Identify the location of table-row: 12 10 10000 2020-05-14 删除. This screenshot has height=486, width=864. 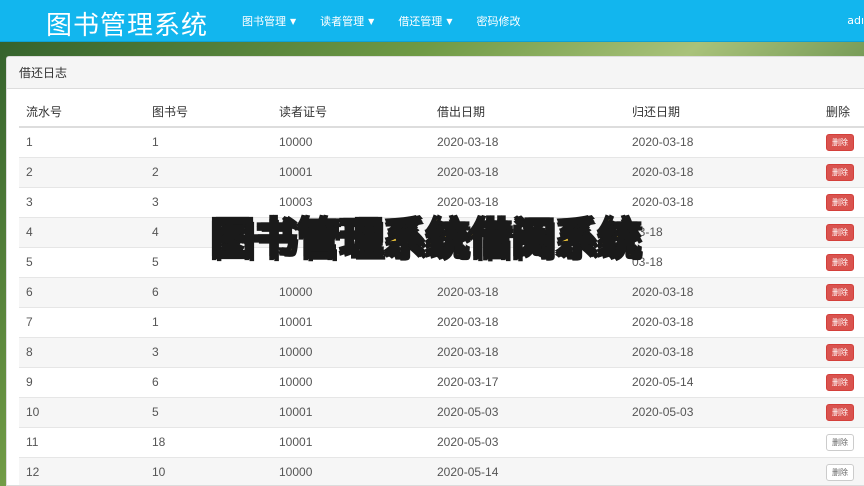
(441, 470).